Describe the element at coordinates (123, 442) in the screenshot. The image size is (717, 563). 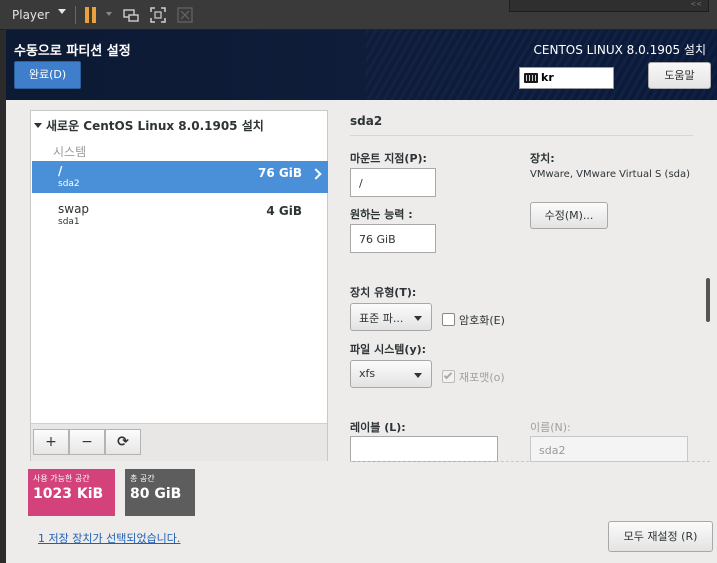
I see `refresh-button: ⟳` at that location.